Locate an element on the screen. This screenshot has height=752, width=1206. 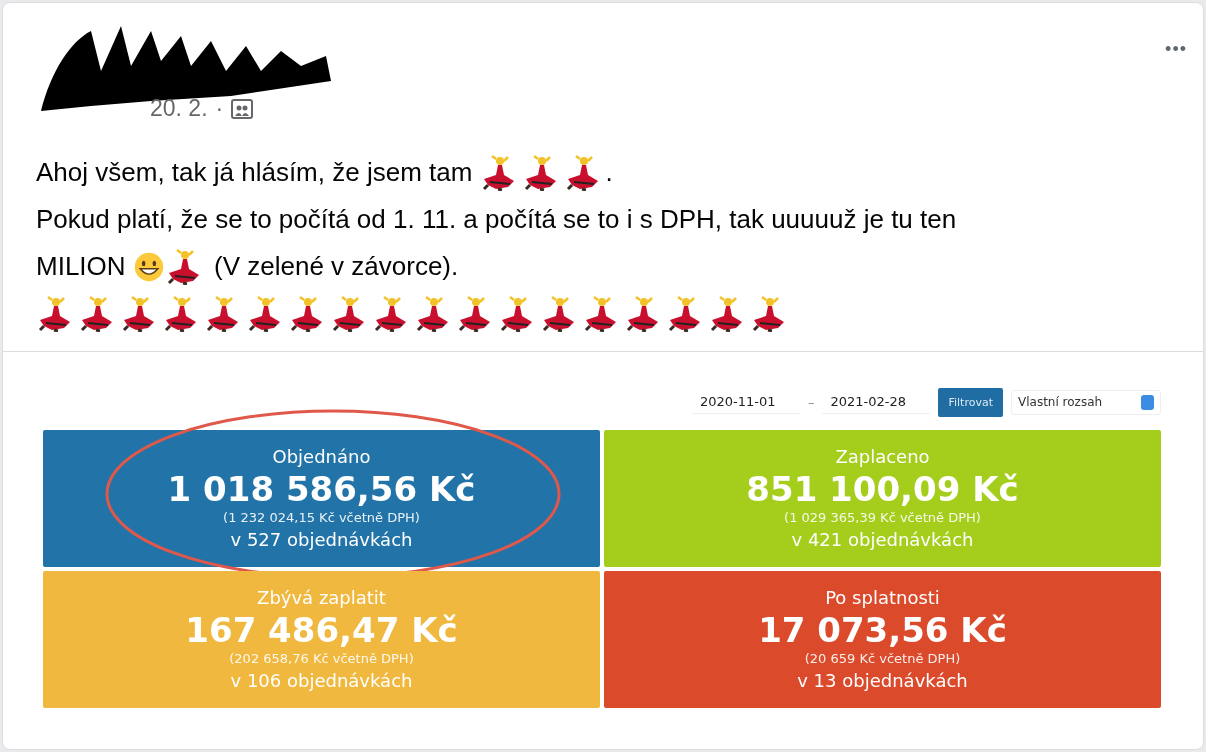
tile-title: Objednáno is located at coordinates (321, 456).